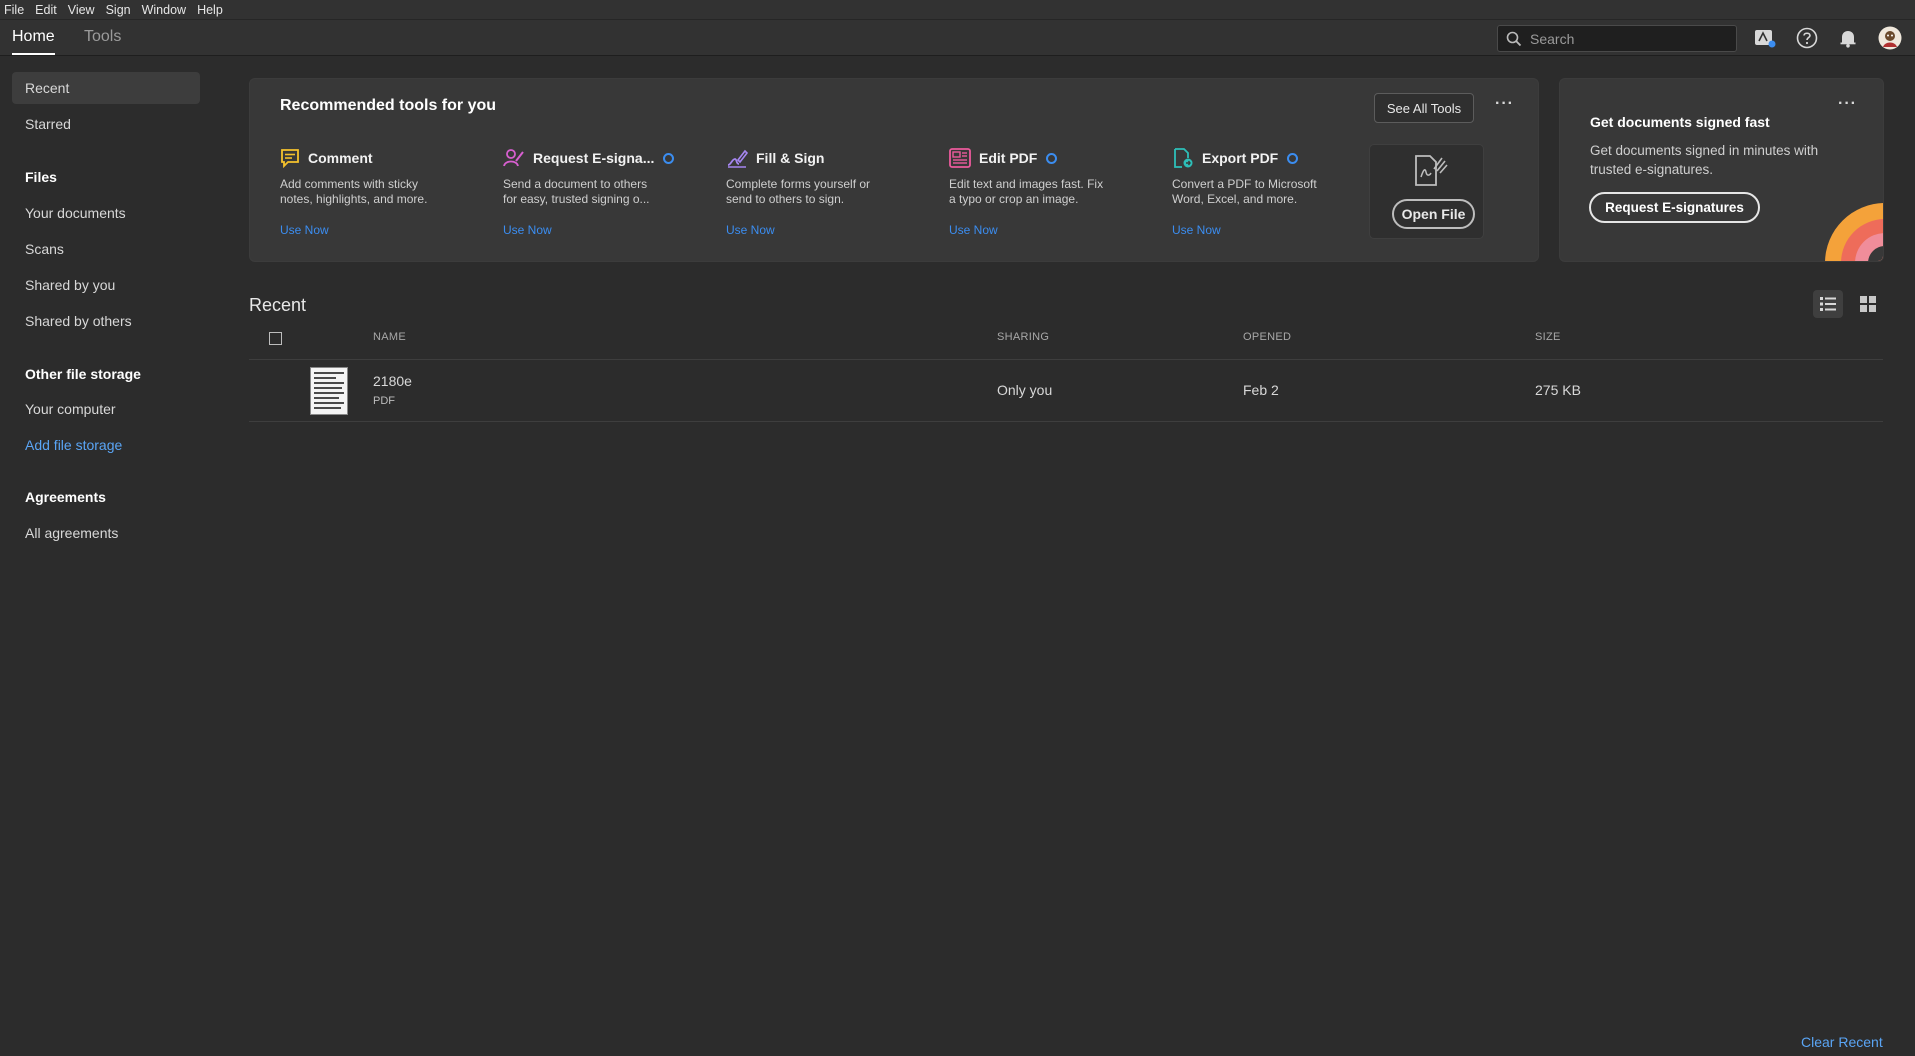 Image resolution: width=1915 pixels, height=1056 pixels. Describe the element at coordinates (1026, 184) in the screenshot. I see `tool-edit-pdf-desc-line1: Edit text and images fast. Fix` at that location.